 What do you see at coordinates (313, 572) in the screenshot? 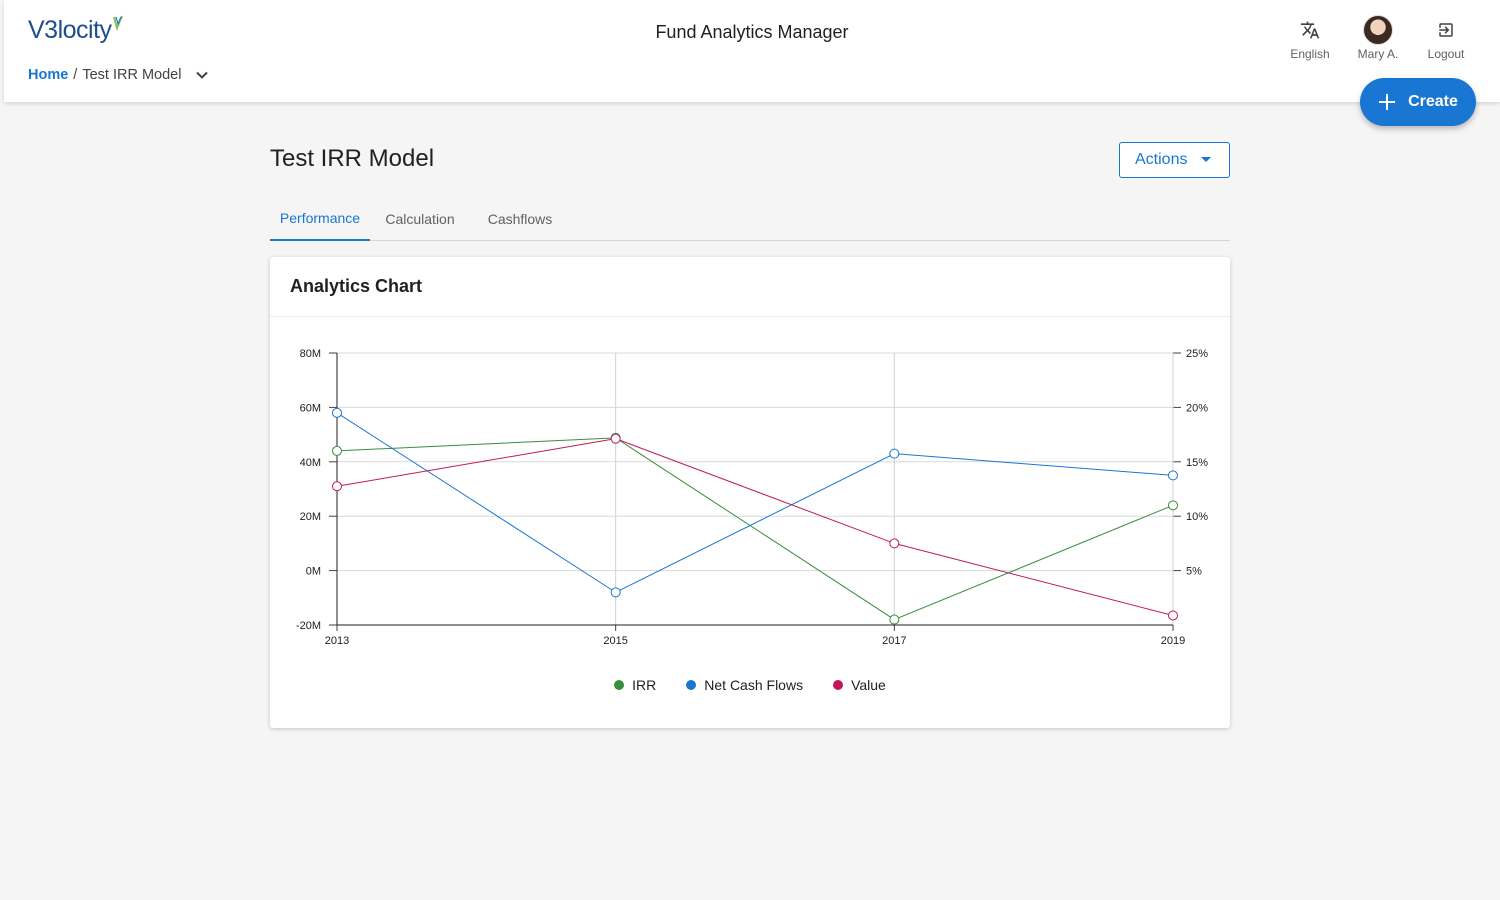
I see `y-left-tick-label: 0M` at bounding box center [313, 572].